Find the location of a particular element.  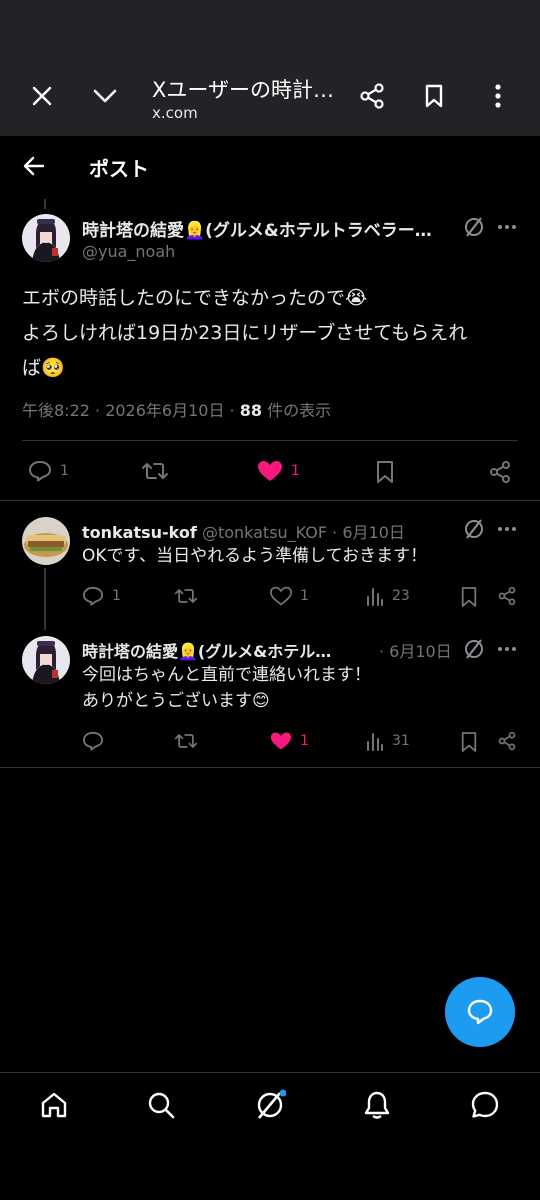

status-bar is located at coordinates (270, 28).